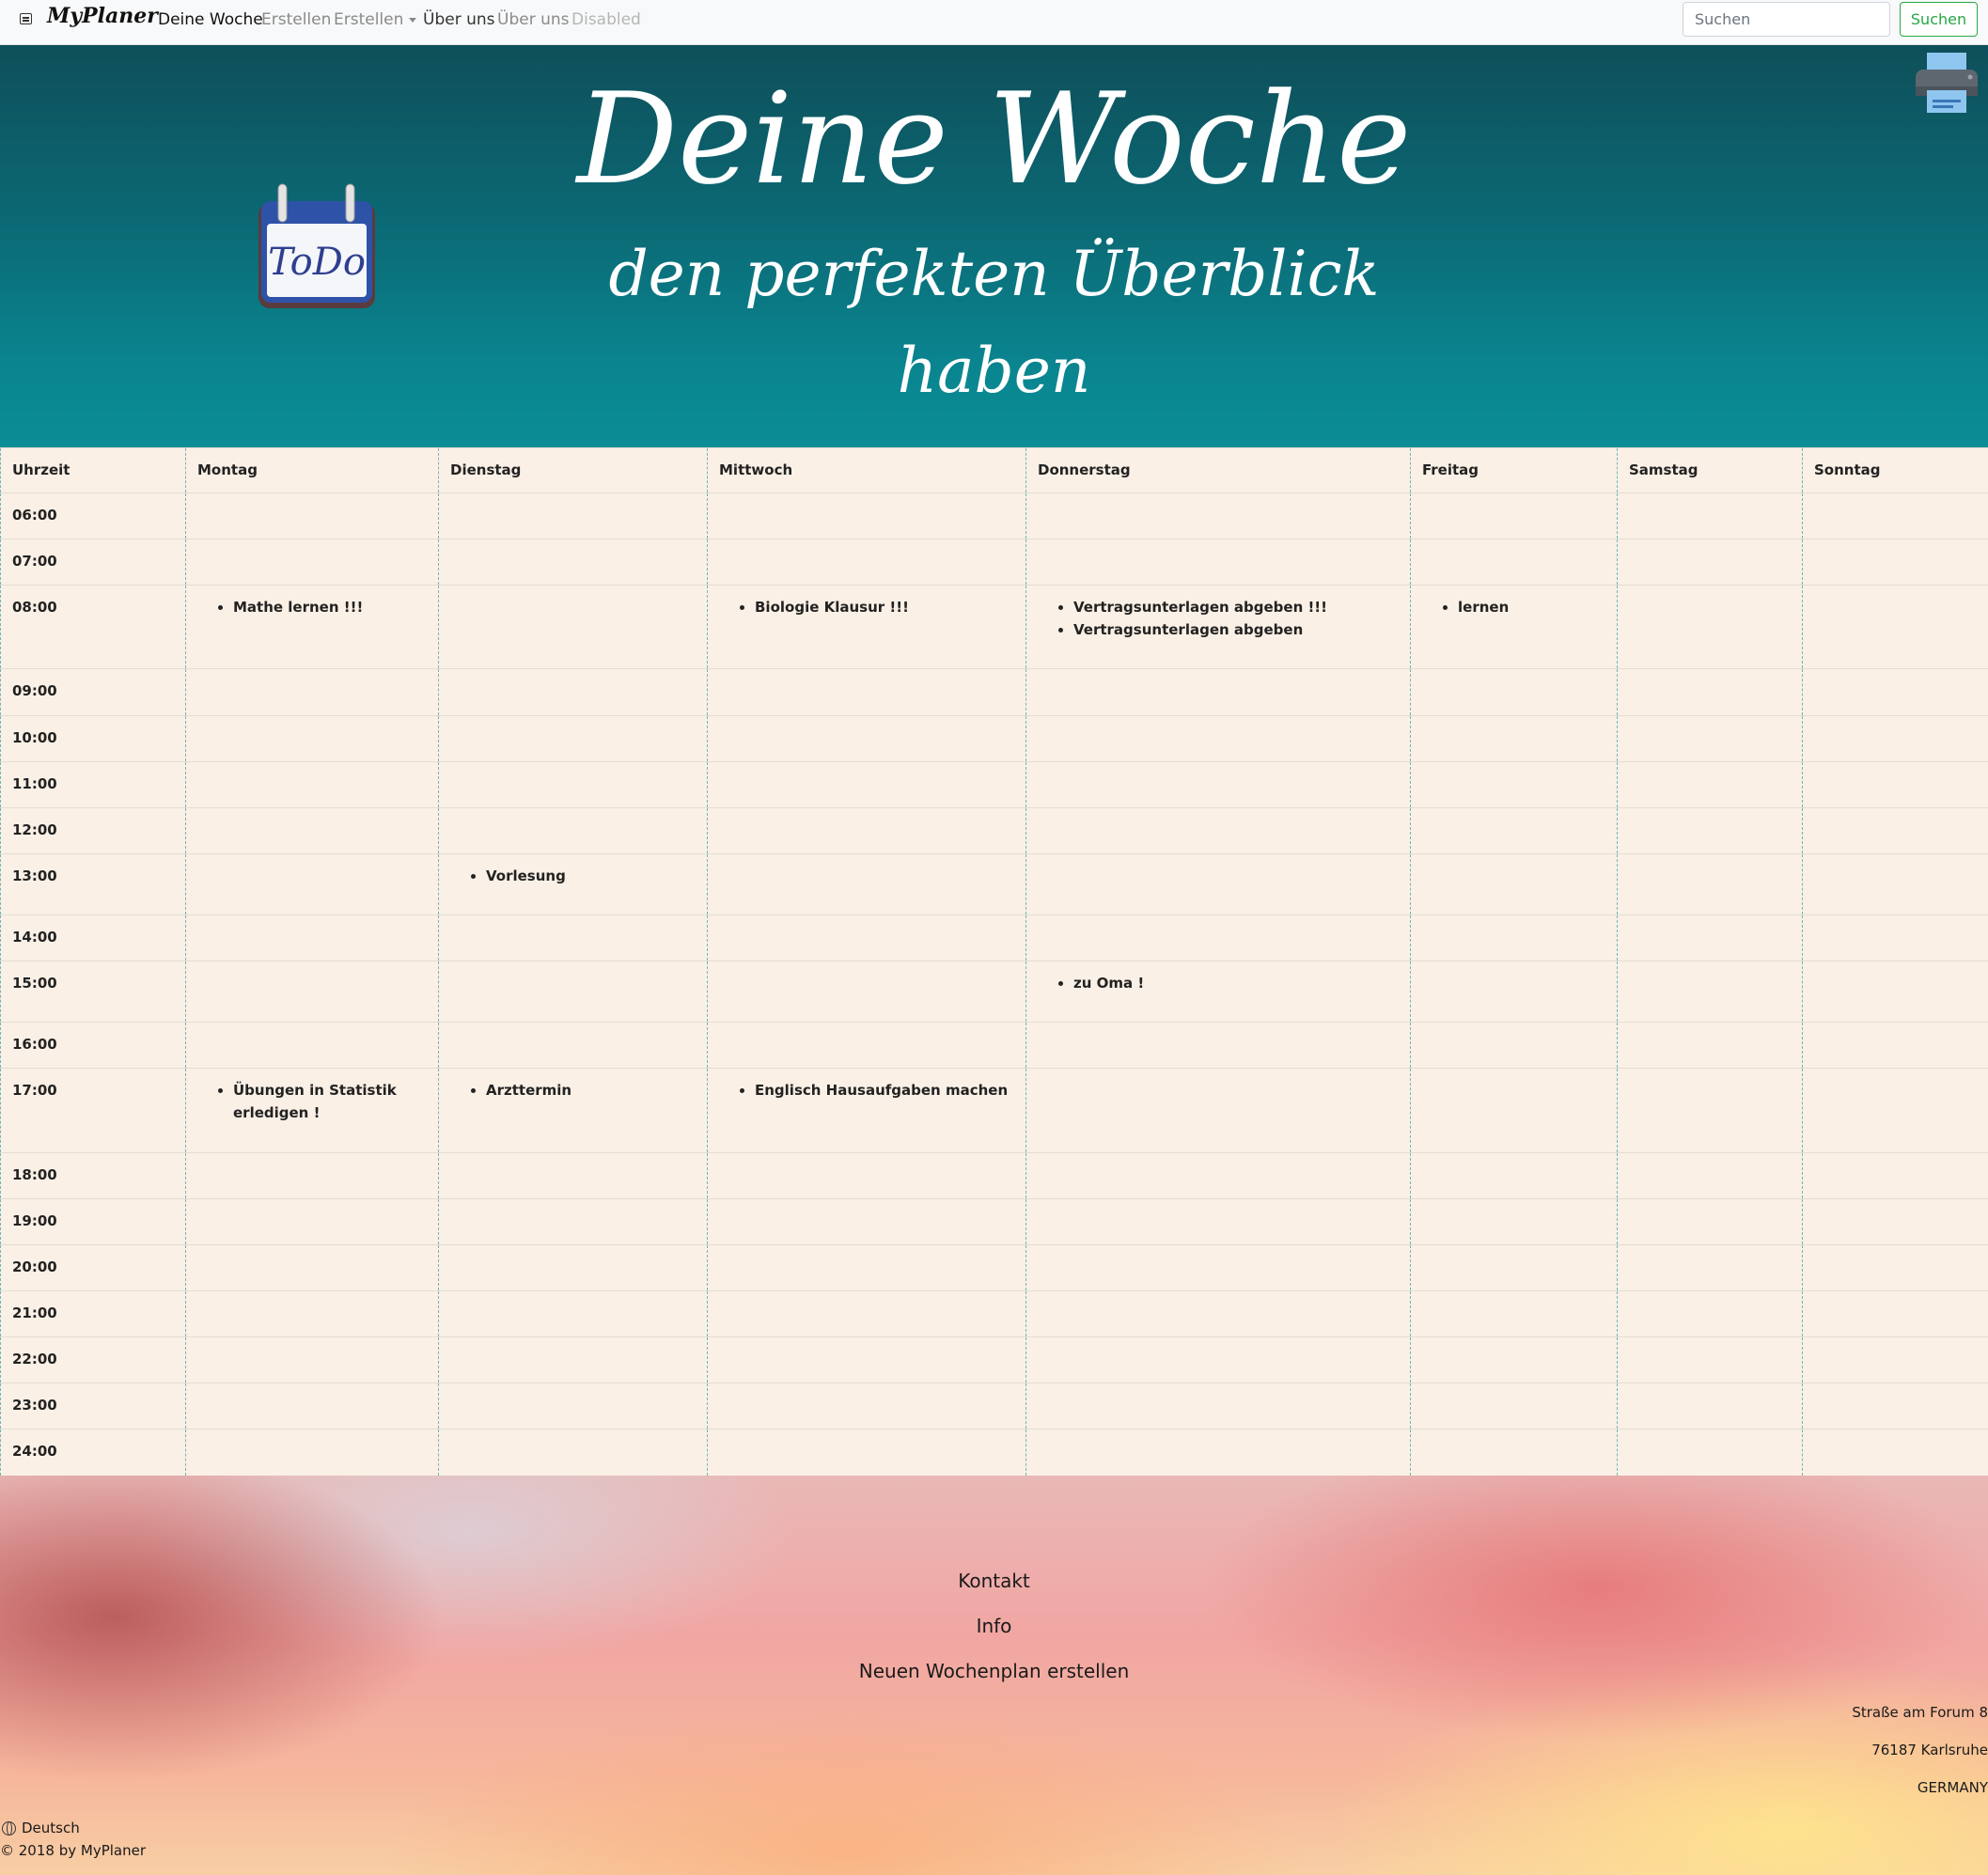 This screenshot has height=1875, width=1988. I want to click on search-button: Suchen, so click(1939, 19).